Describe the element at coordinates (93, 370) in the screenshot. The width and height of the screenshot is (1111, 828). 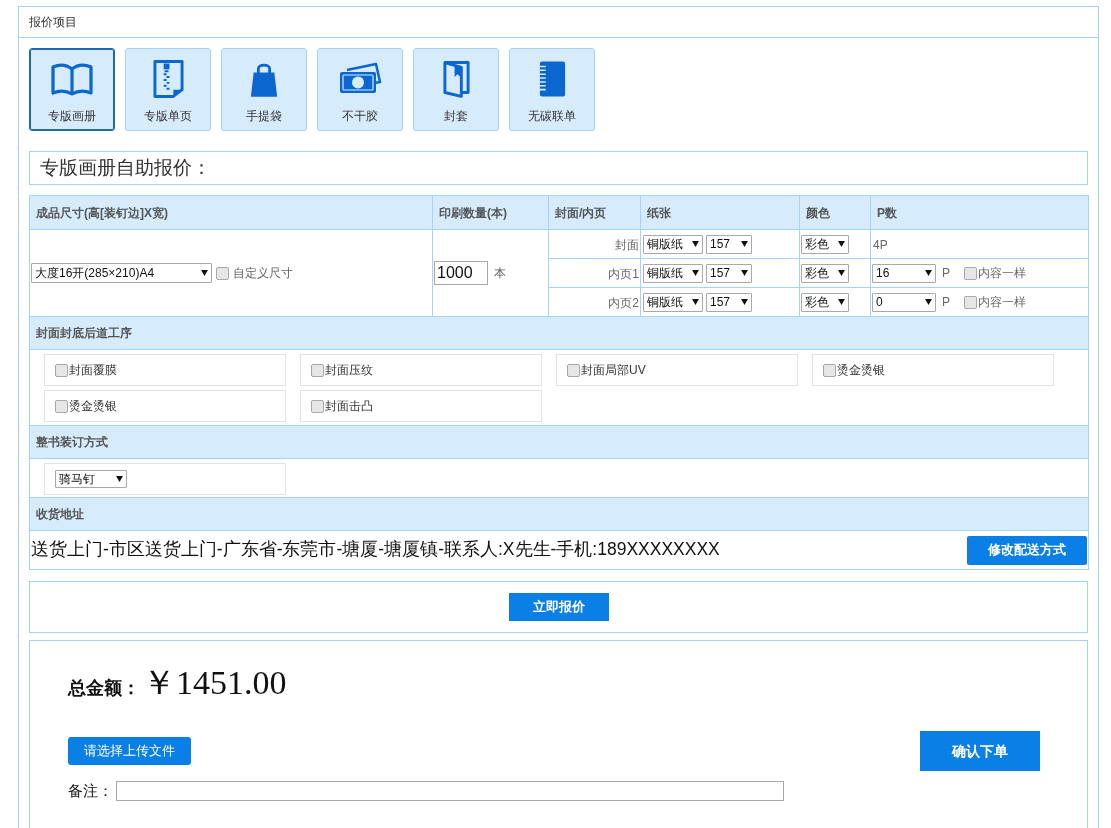
I see `checkbox-label: 封面覆膜` at that location.